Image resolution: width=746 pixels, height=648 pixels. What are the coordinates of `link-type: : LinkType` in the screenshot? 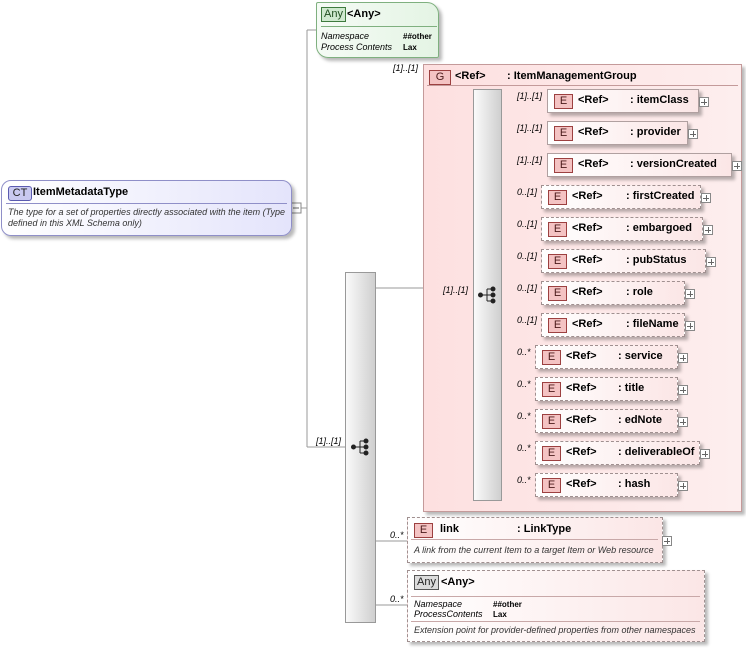 It's located at (544, 529).